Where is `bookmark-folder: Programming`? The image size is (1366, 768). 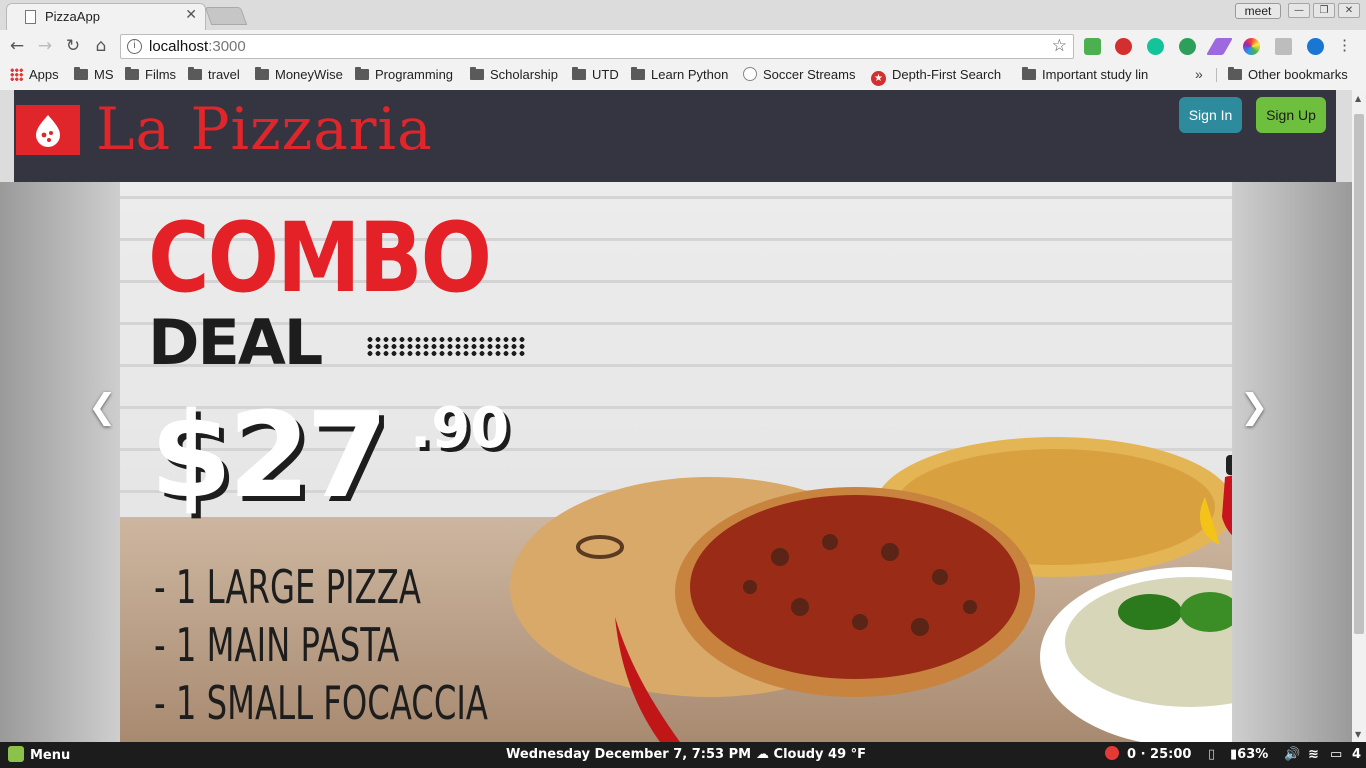 bookmark-folder: Programming is located at coordinates (404, 75).